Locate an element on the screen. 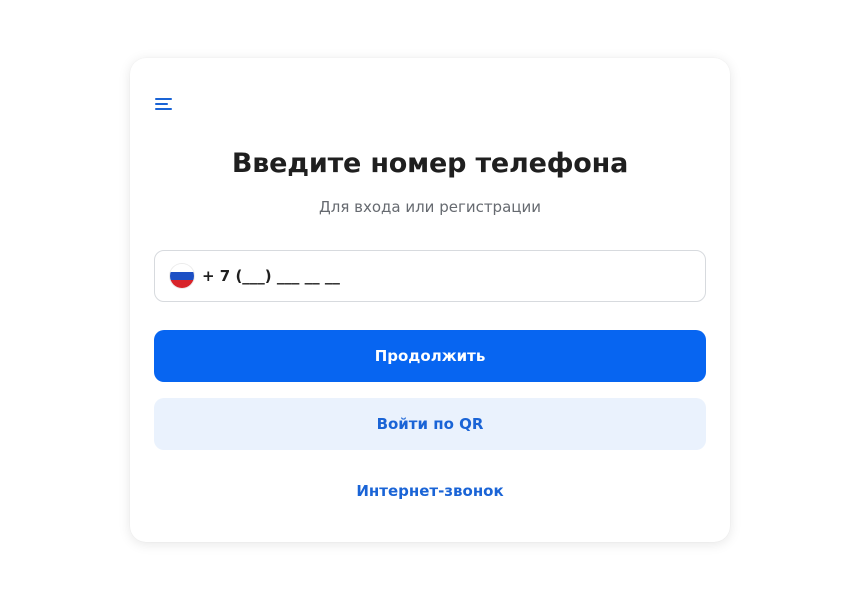  phone-field is located at coordinates (430, 276).